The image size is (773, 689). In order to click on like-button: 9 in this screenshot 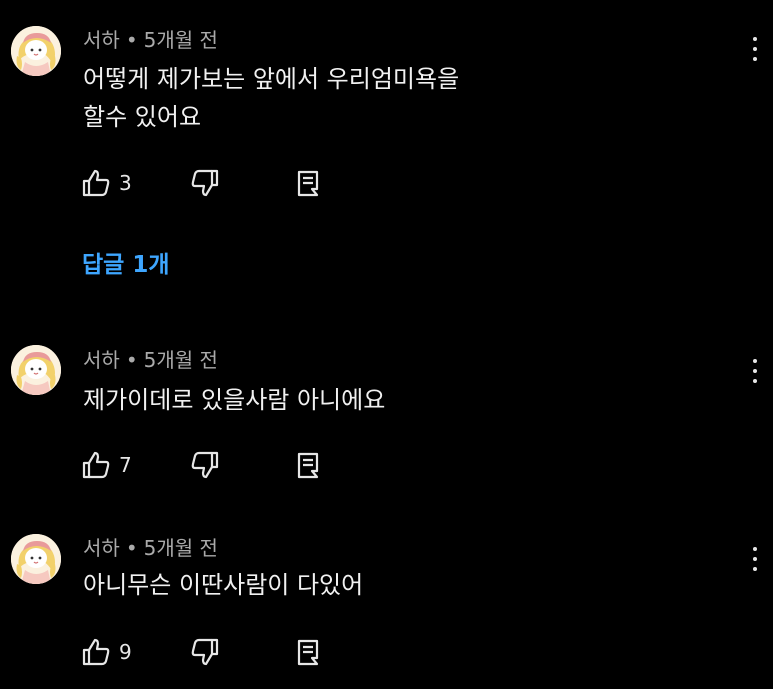, I will do `click(106, 652)`.